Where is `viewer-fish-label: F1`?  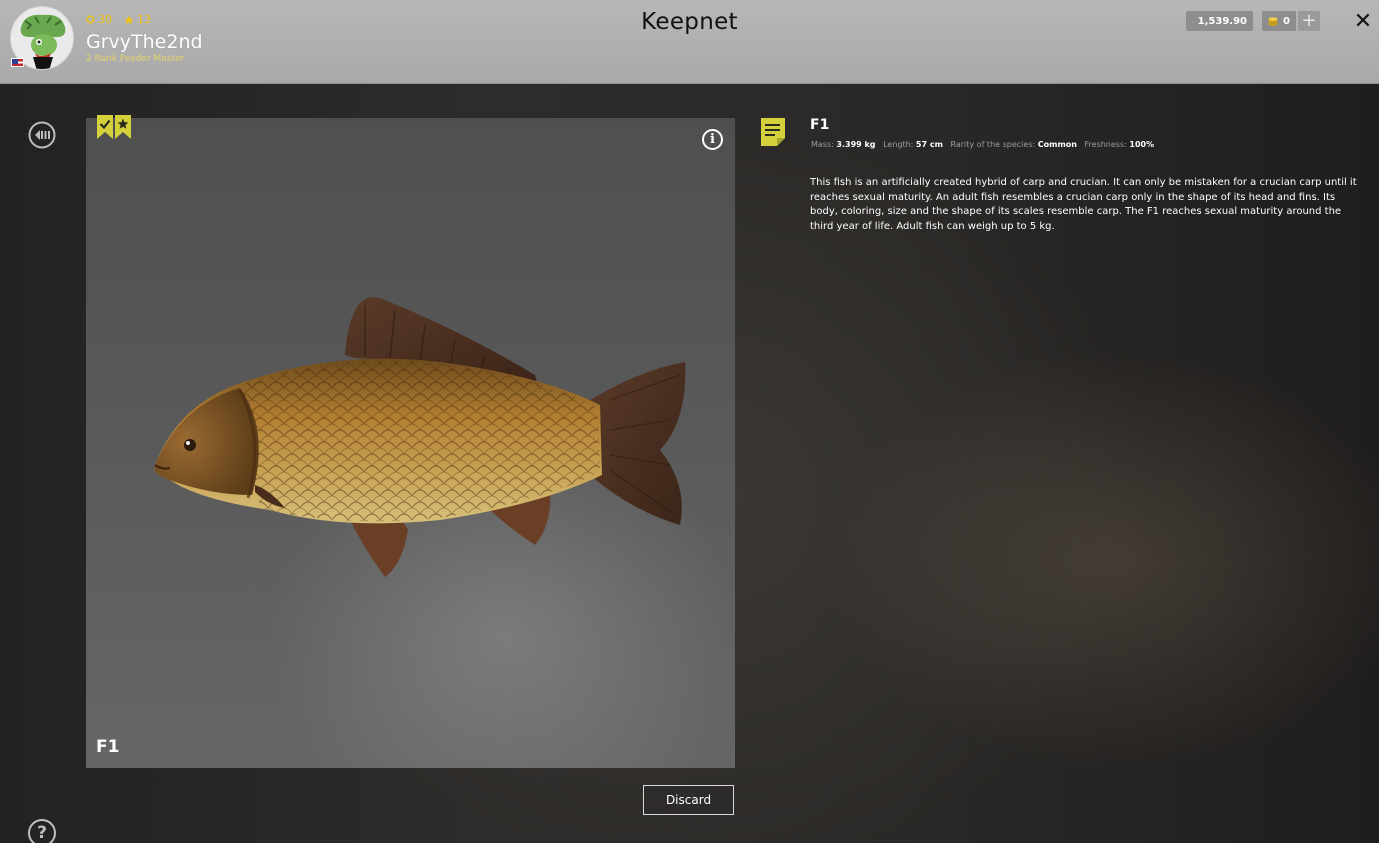 viewer-fish-label: F1 is located at coordinates (108, 747).